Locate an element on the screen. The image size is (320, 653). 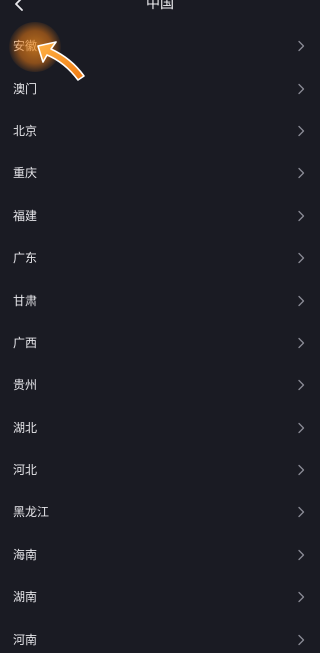
region-label: 黑龙江 is located at coordinates (31, 512).